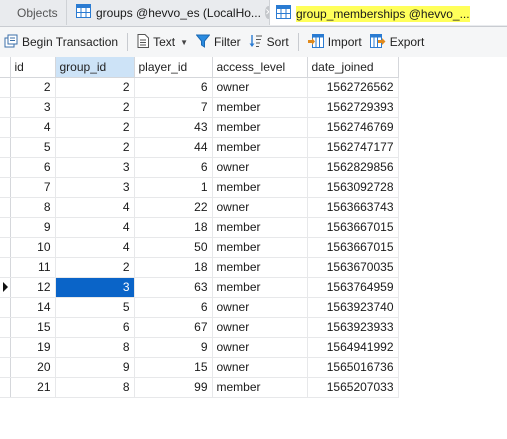 This screenshot has width=507, height=439. Describe the element at coordinates (353, 207) in the screenshot. I see `cell-date-joined: 1563663743` at that location.